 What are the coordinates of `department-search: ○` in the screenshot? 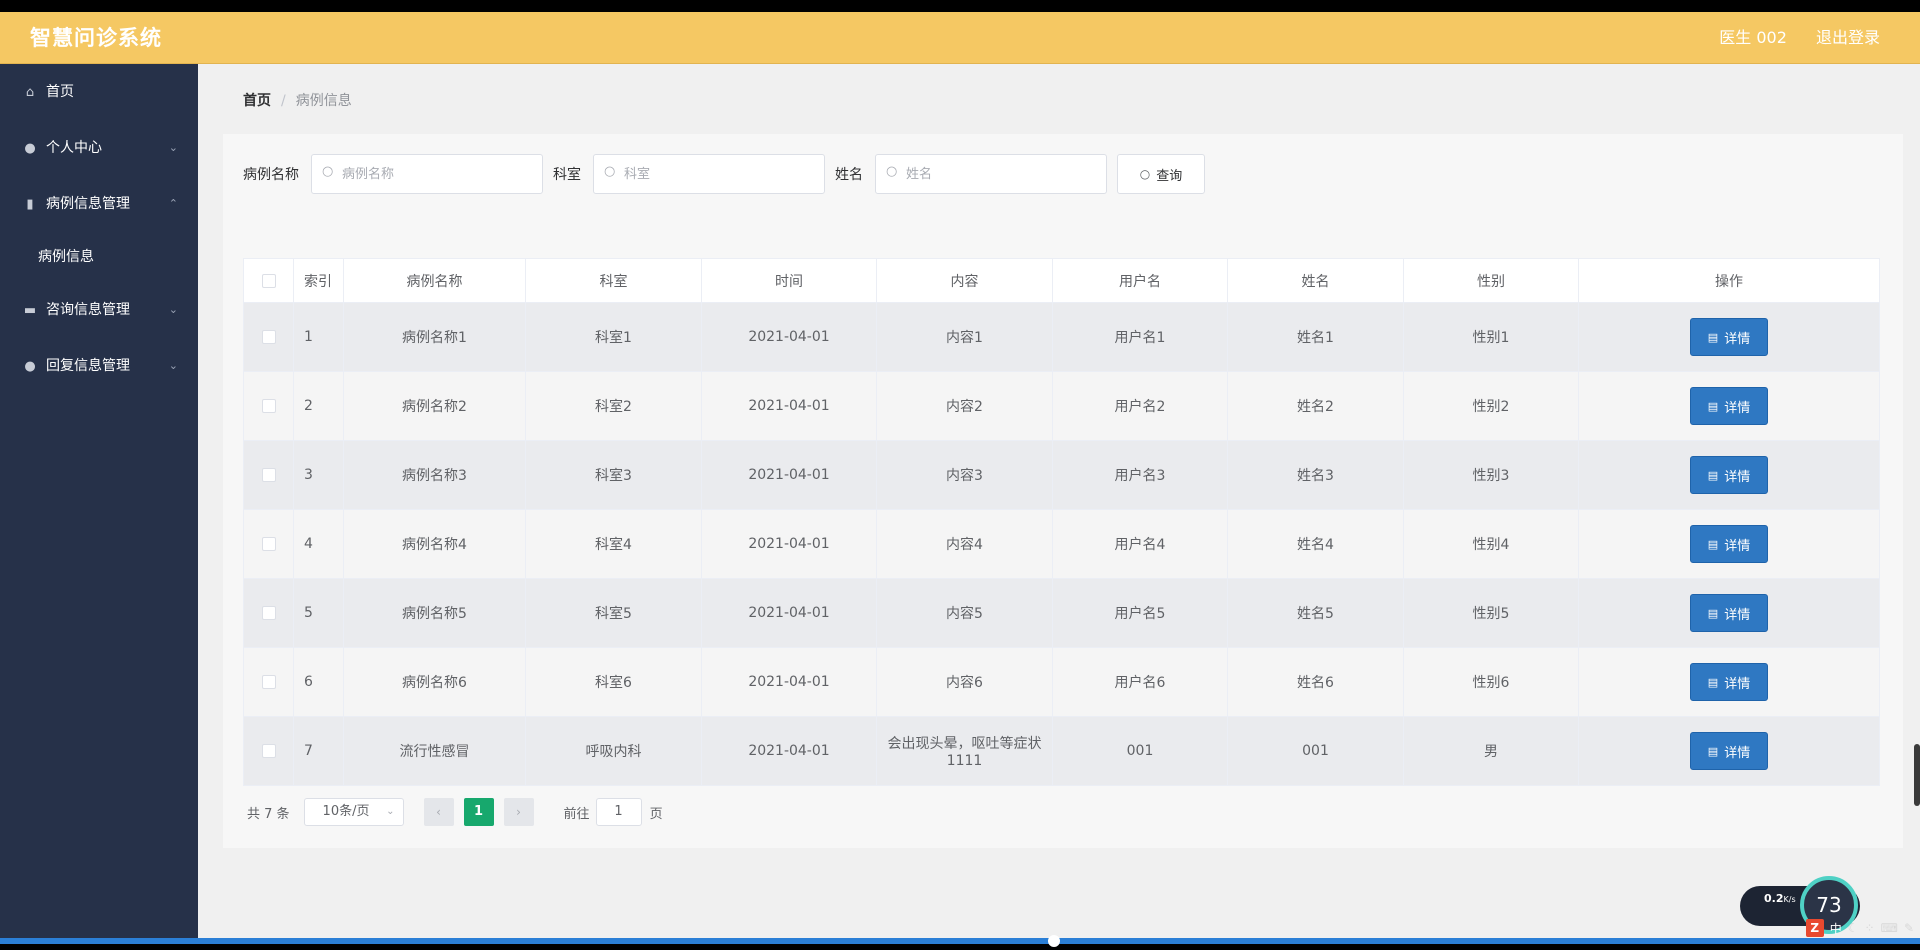 It's located at (709, 174).